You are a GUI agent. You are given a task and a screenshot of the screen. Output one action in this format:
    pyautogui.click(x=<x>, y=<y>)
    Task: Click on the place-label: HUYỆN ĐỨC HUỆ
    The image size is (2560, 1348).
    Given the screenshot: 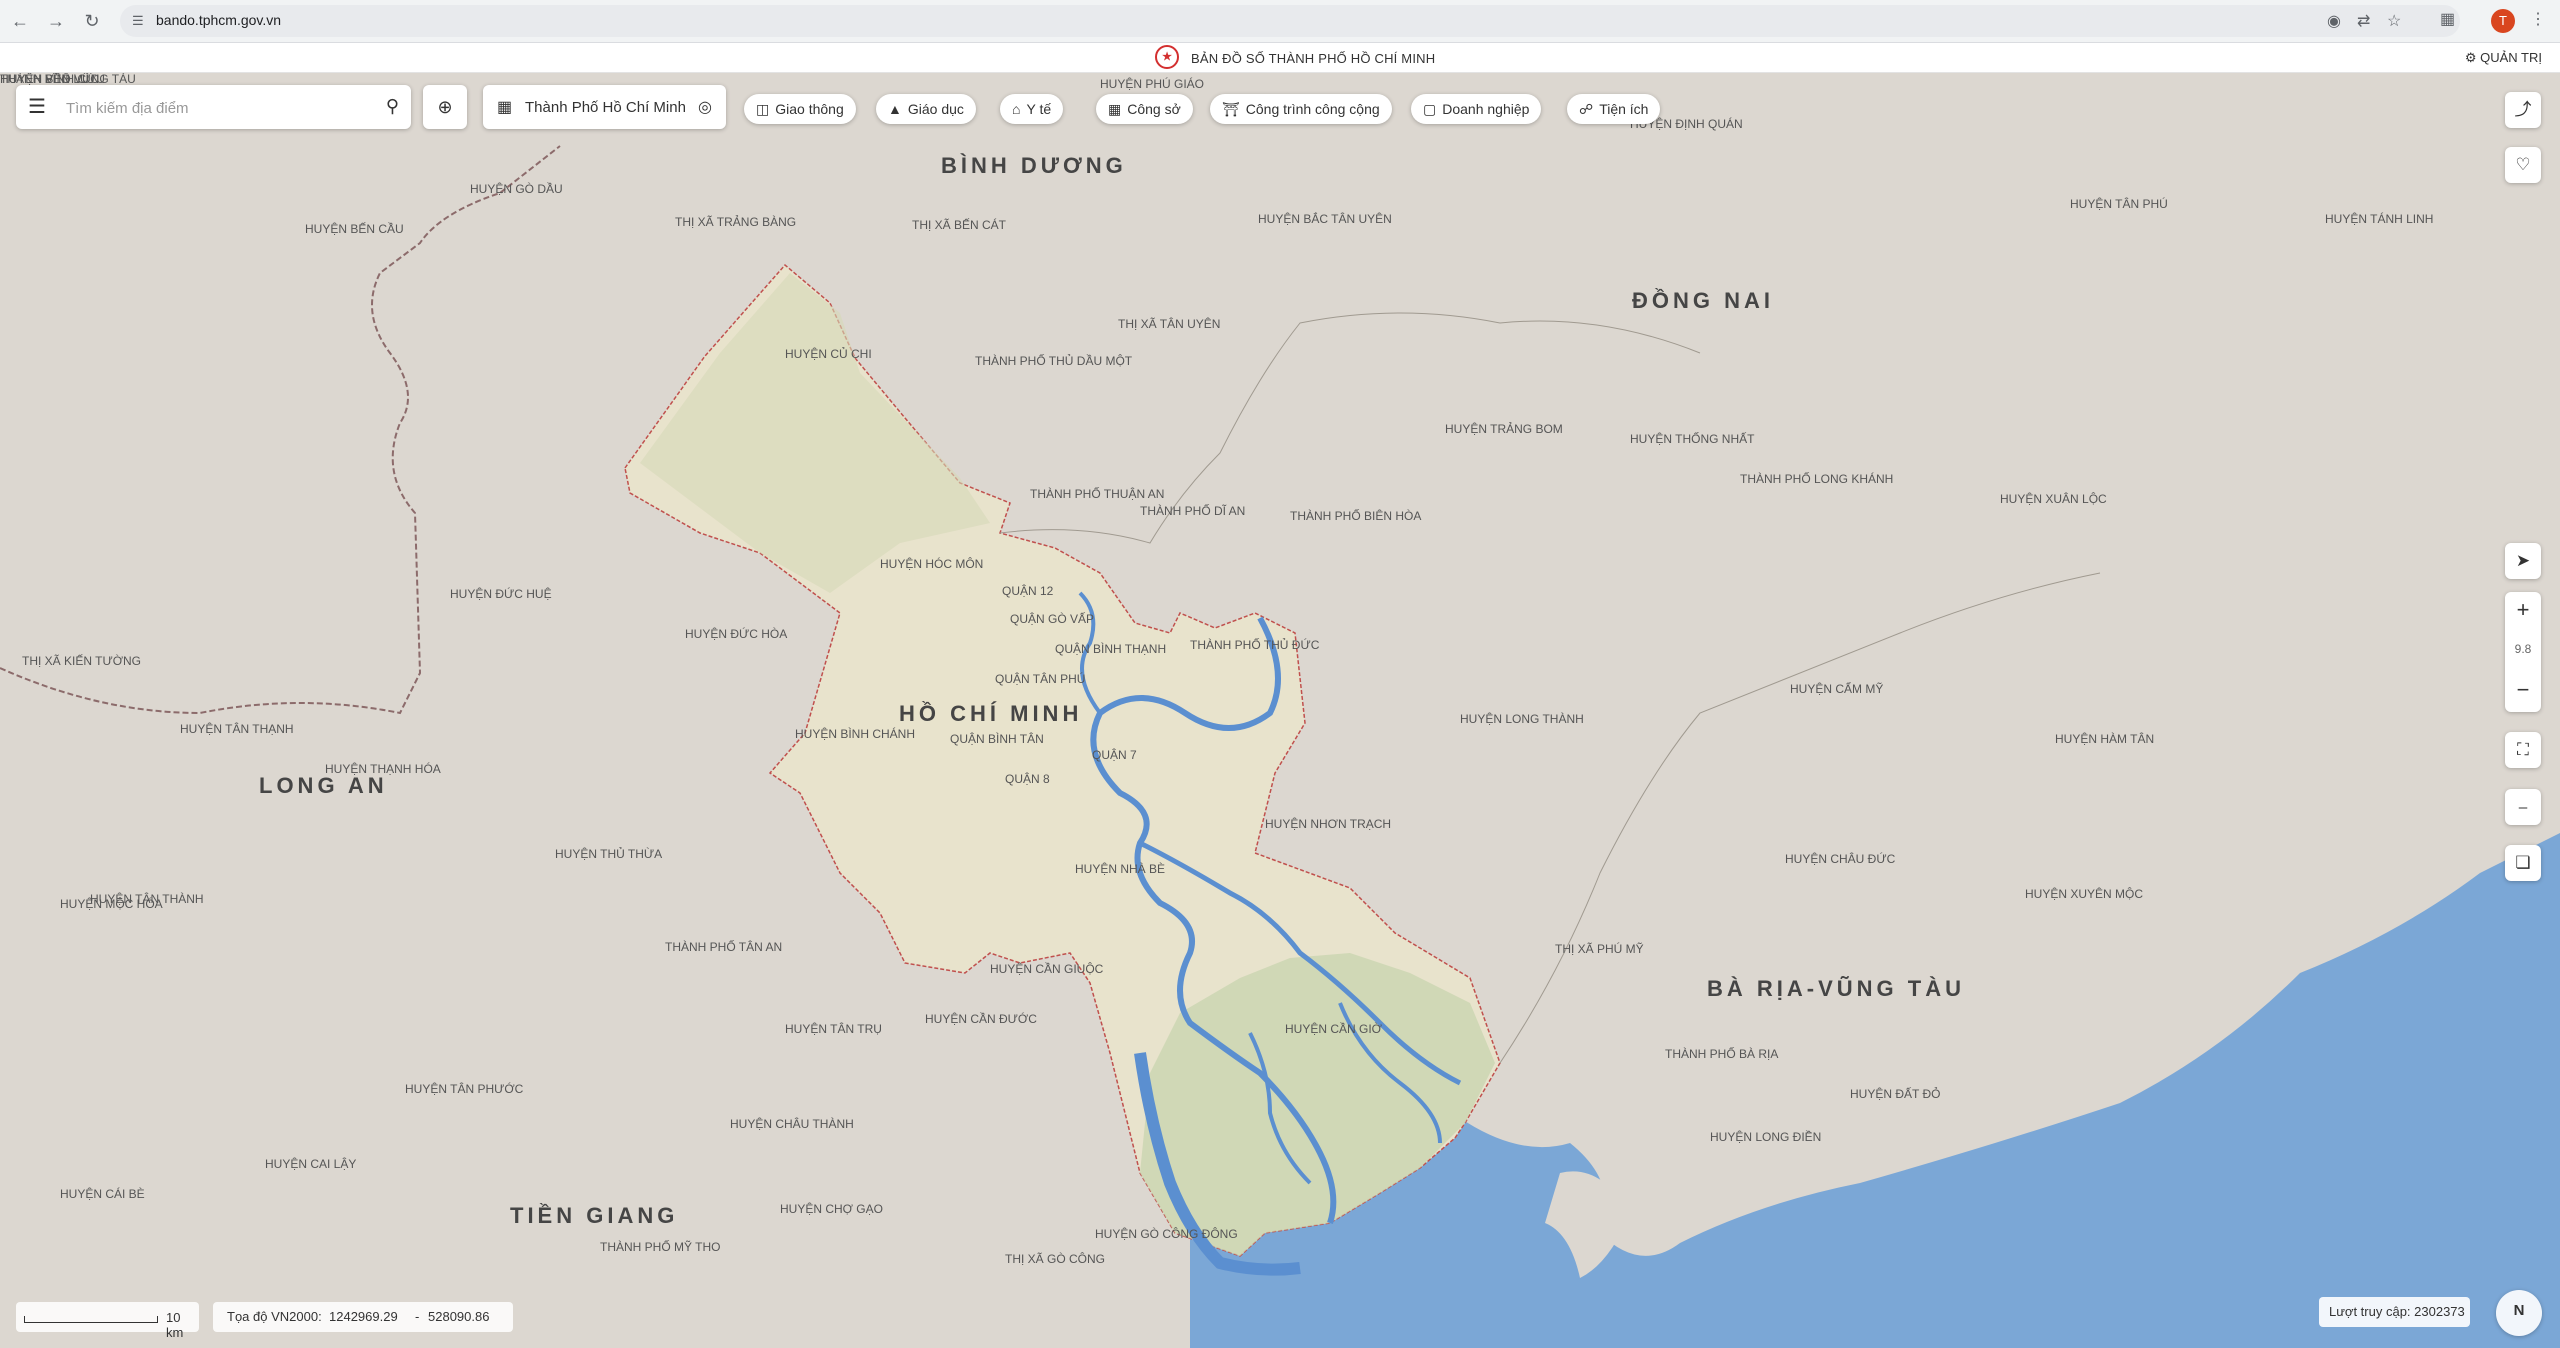 What is the action you would take?
    pyautogui.click(x=501, y=594)
    